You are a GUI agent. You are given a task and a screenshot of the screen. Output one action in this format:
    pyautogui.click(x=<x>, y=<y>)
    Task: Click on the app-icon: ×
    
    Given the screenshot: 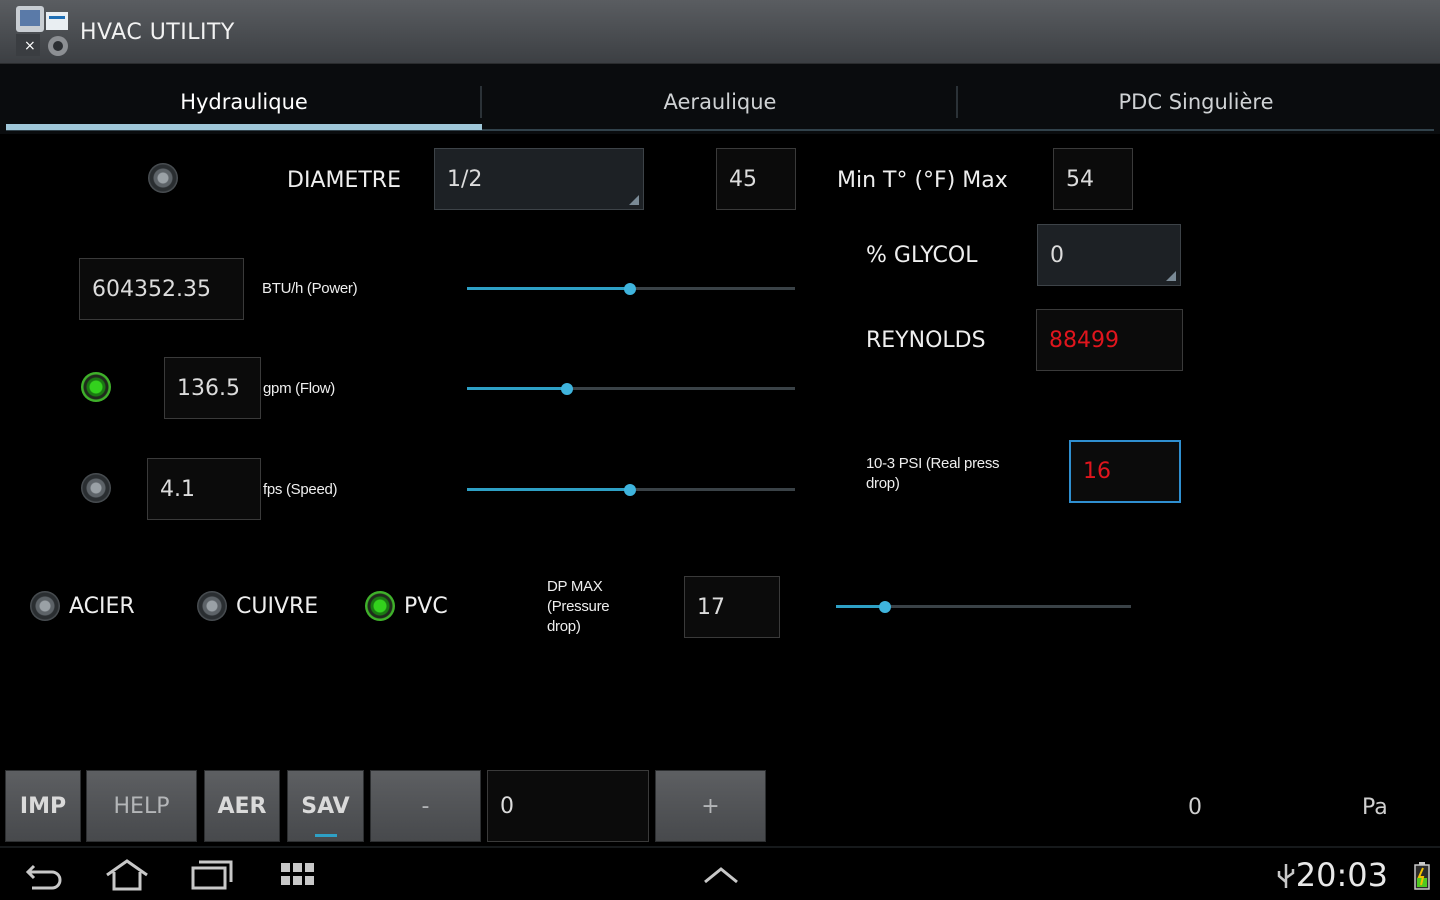 What is the action you would take?
    pyautogui.click(x=42, y=31)
    